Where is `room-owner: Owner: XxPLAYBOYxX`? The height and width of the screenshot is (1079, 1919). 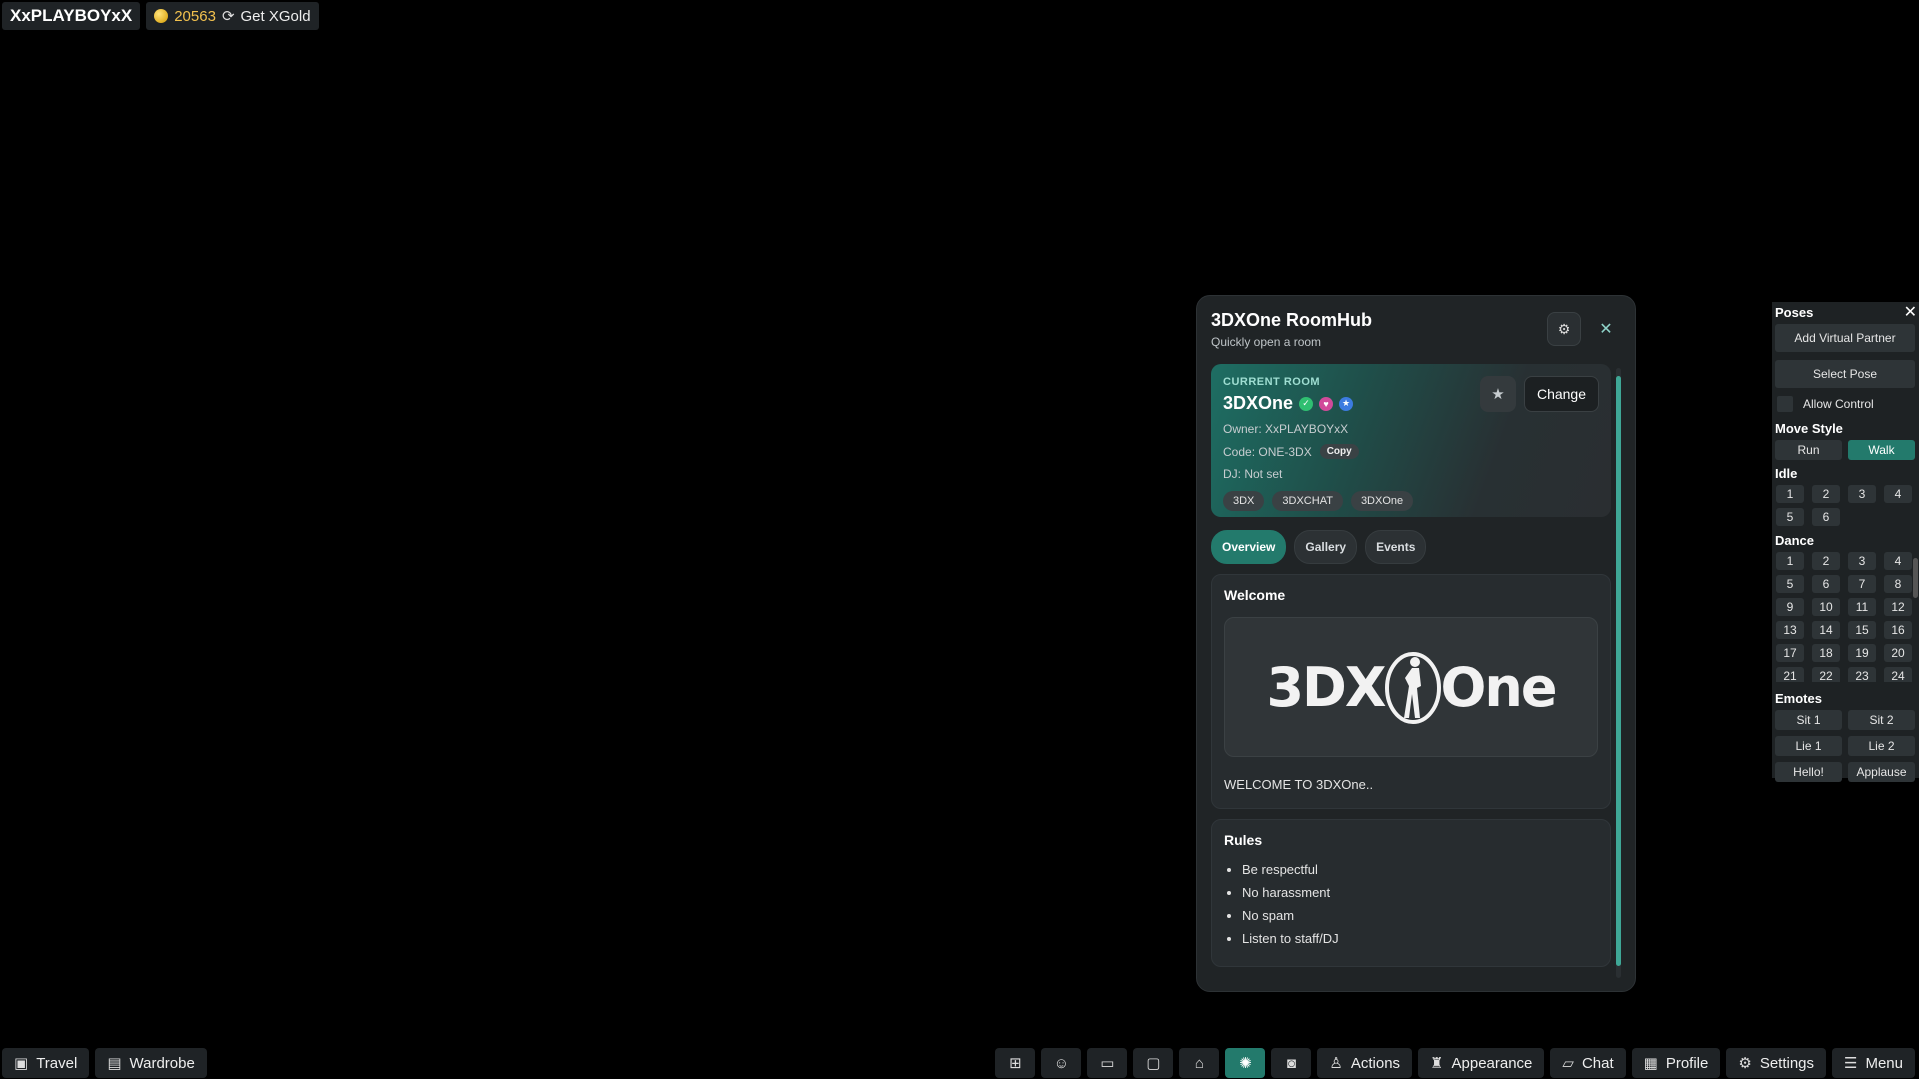
room-owner: Owner: XxPLAYBOYxX is located at coordinates (1286, 429).